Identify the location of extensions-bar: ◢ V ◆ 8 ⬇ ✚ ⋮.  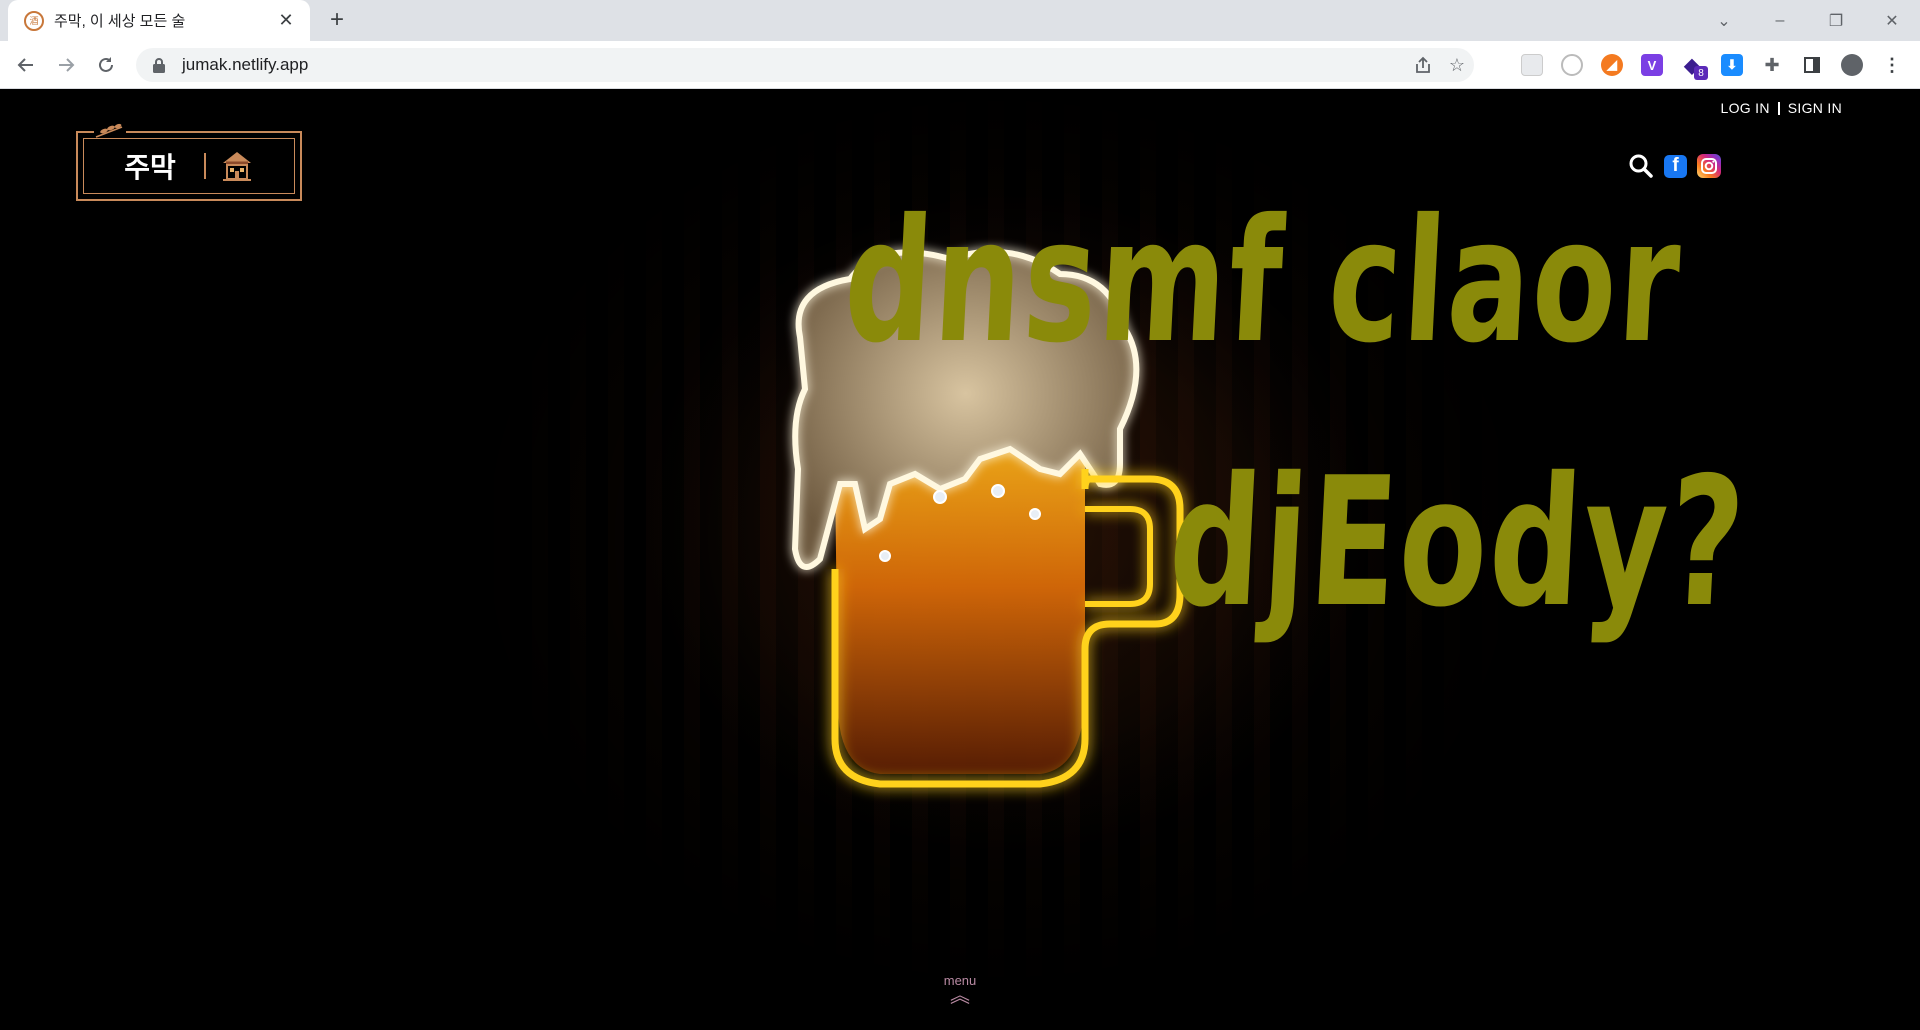
(1712, 65).